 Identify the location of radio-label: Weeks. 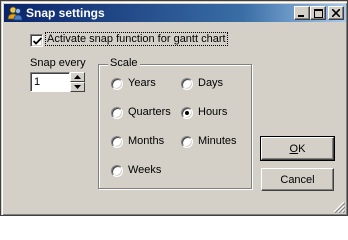
(144, 170).